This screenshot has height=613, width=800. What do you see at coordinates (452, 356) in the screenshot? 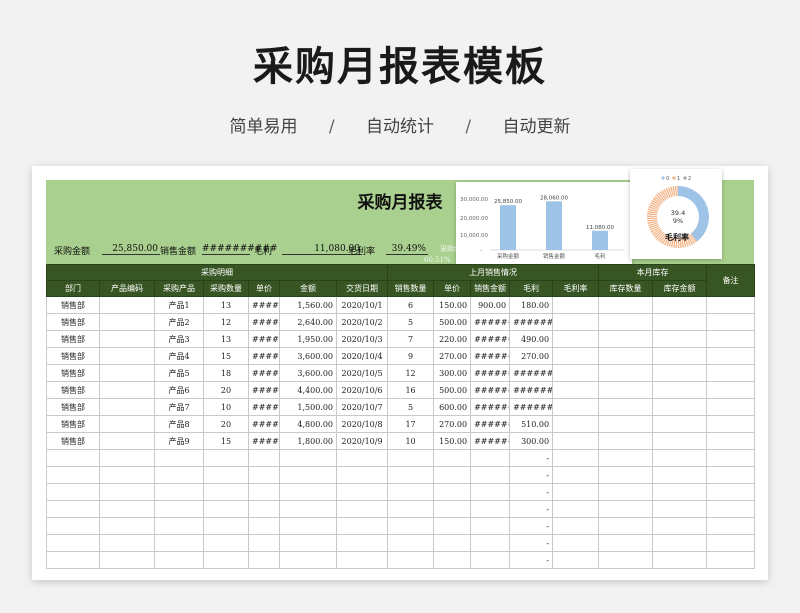
I see `table-cell: 270.00` at bounding box center [452, 356].